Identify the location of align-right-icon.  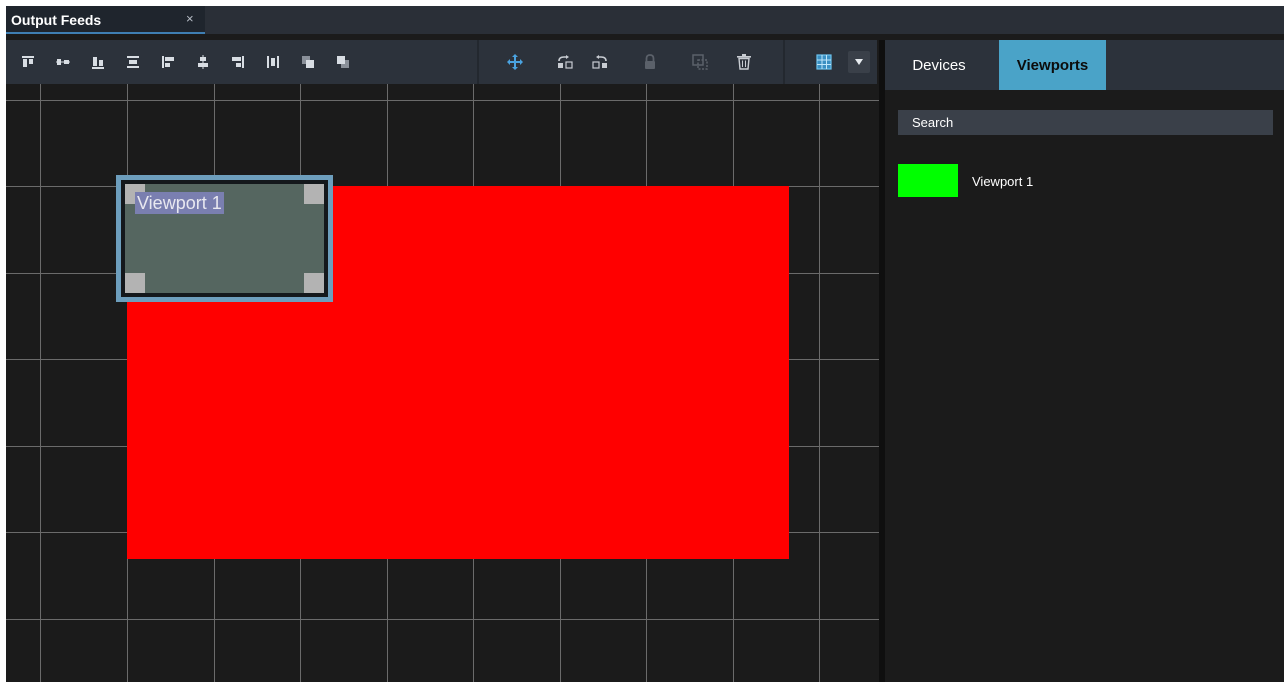
(238, 62).